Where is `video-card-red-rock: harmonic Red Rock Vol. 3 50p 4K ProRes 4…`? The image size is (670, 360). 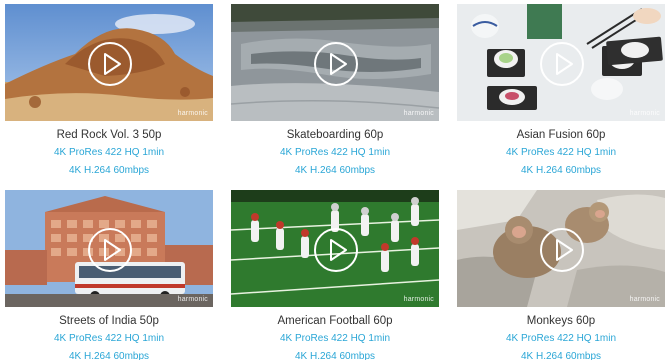
video-card-red-rock: harmonic Red Rock Vol. 3 50p 4K ProRes 4… is located at coordinates (109, 90).